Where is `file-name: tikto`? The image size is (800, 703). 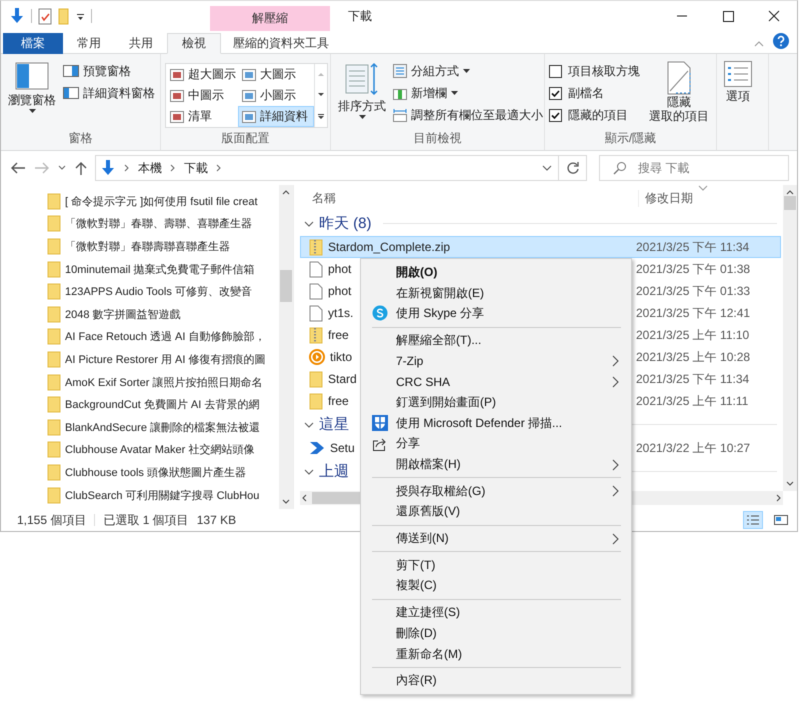
file-name: tikto is located at coordinates (341, 357).